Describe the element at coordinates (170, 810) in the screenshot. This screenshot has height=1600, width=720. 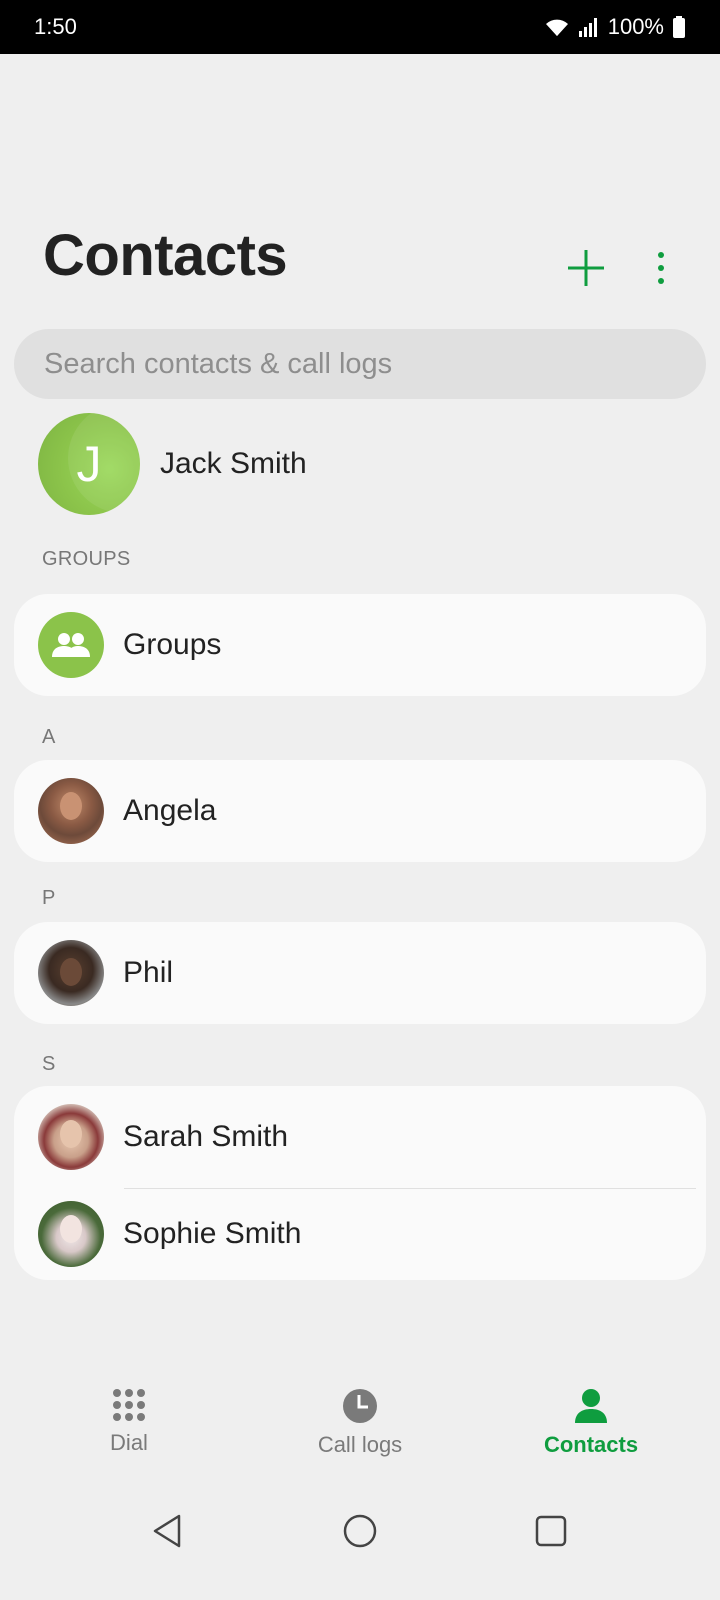
I see `contact-name: Angela` at that location.